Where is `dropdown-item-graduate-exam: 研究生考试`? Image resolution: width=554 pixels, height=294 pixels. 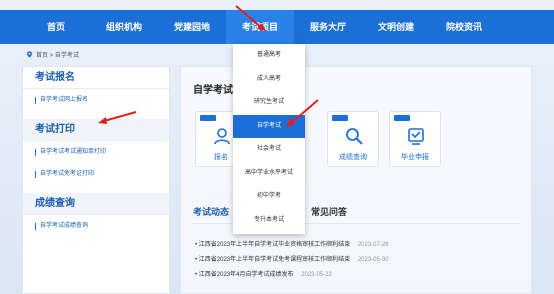 dropdown-item-graduate-exam: 研究生考试 is located at coordinates (269, 103).